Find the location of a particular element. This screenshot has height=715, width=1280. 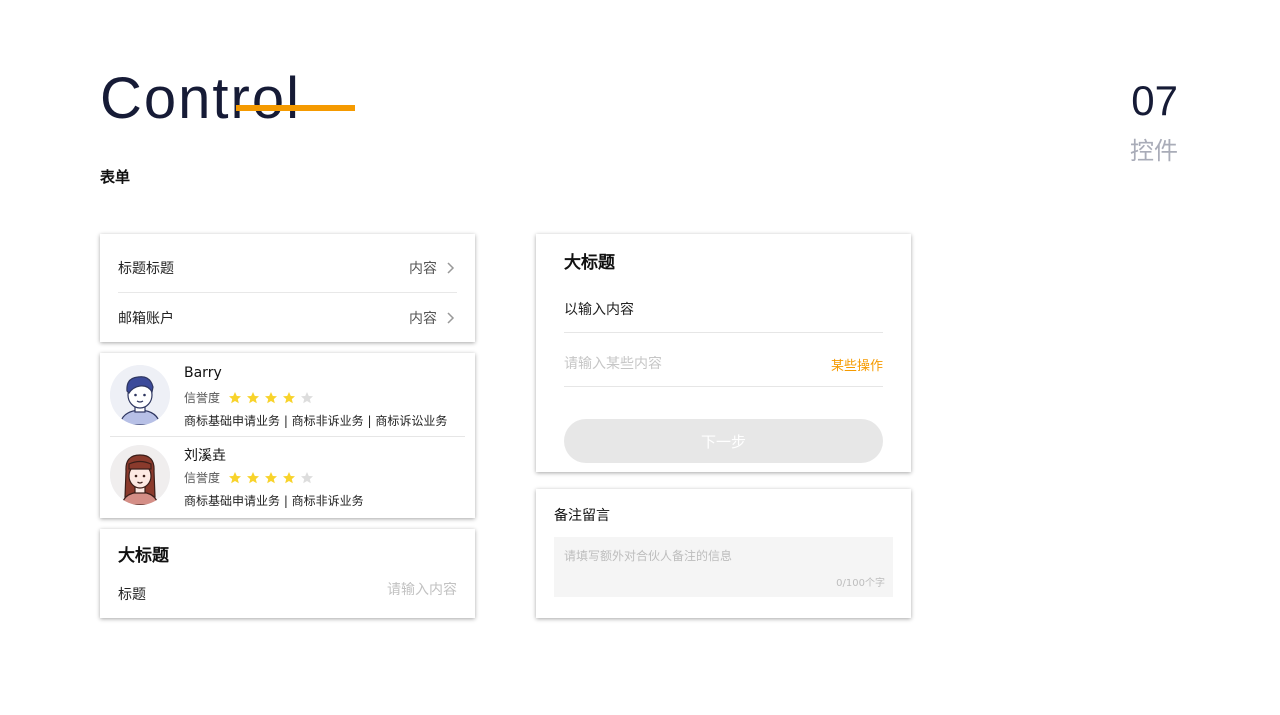

list-row-email: 邮箱账户 内容 is located at coordinates (287, 317).